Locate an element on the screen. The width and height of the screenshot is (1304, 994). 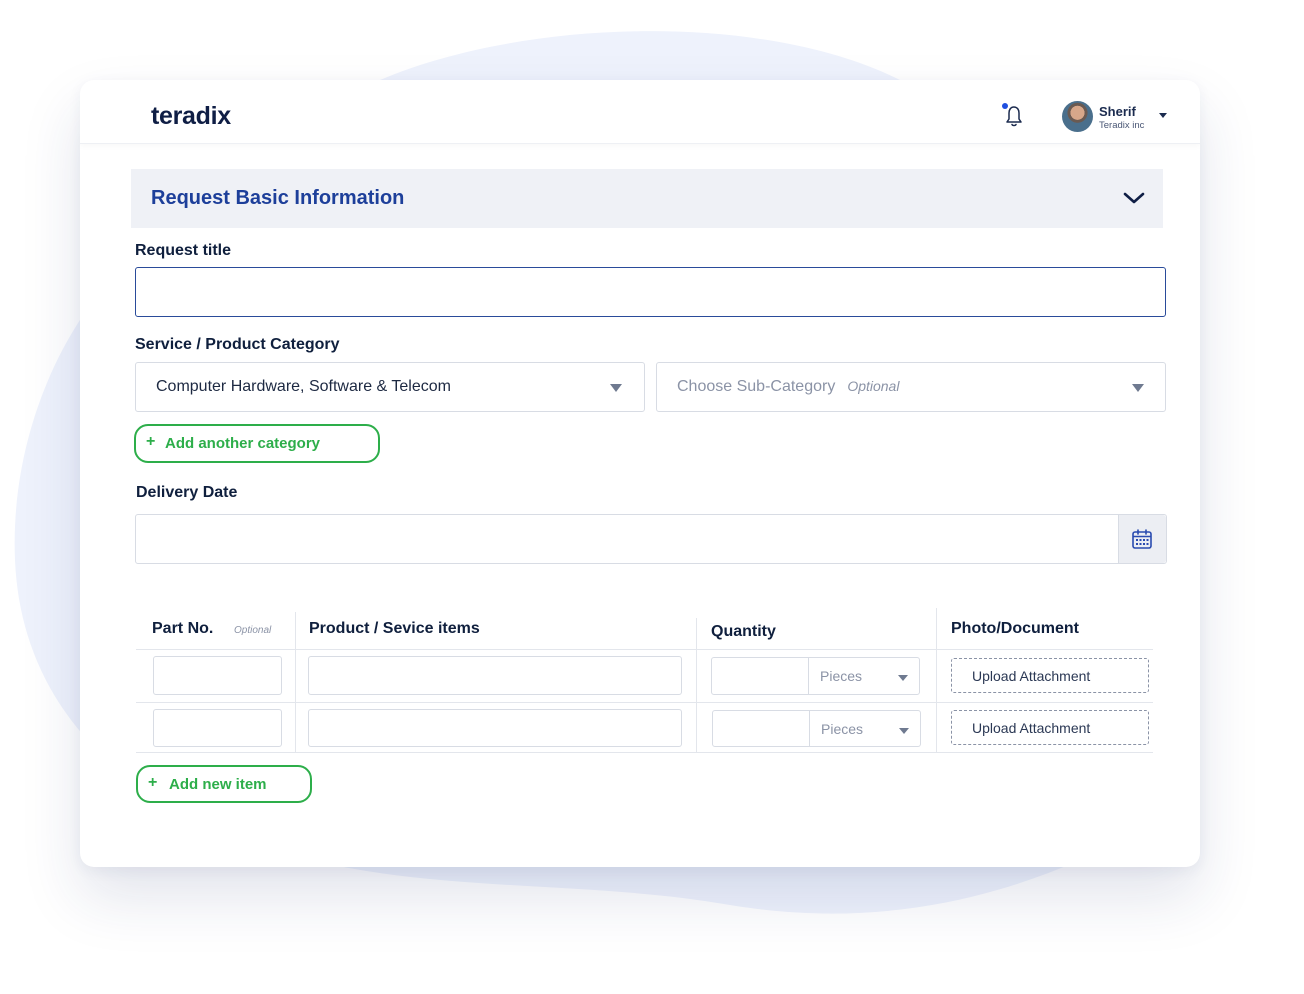
delivery-date-label: Delivery Date is located at coordinates (187, 492).